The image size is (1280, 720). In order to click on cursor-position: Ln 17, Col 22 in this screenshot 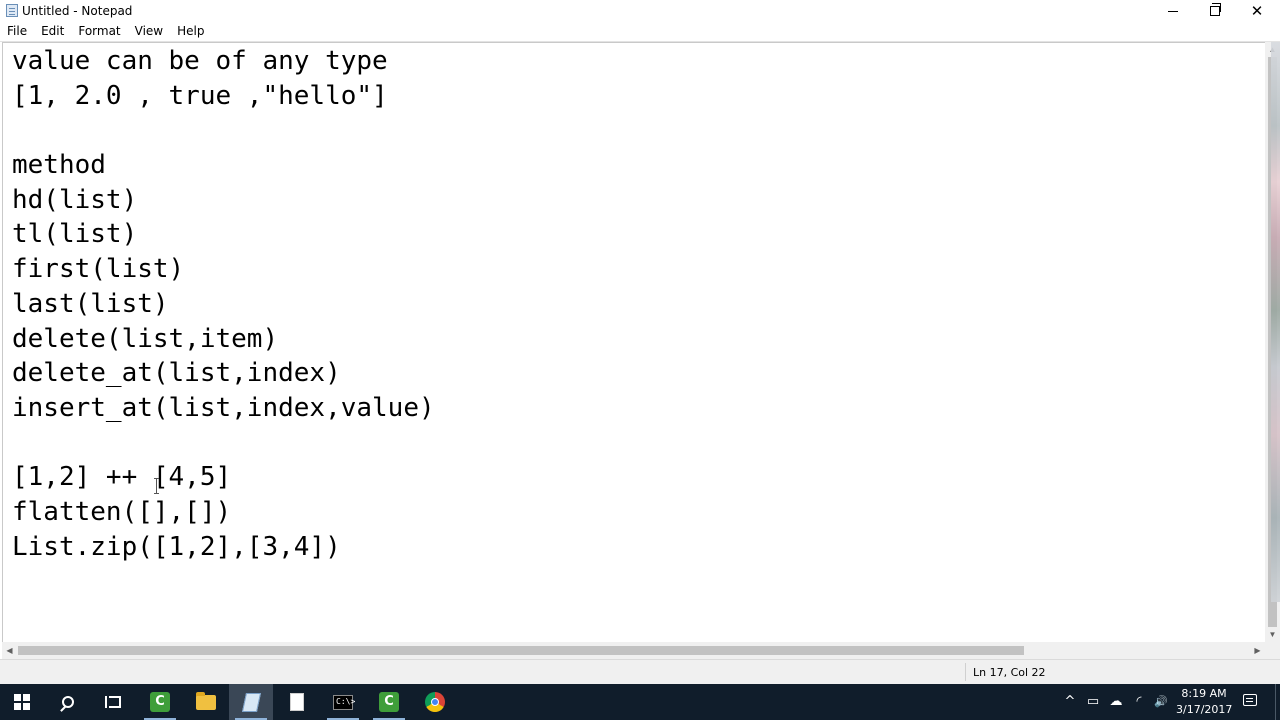, I will do `click(1009, 672)`.